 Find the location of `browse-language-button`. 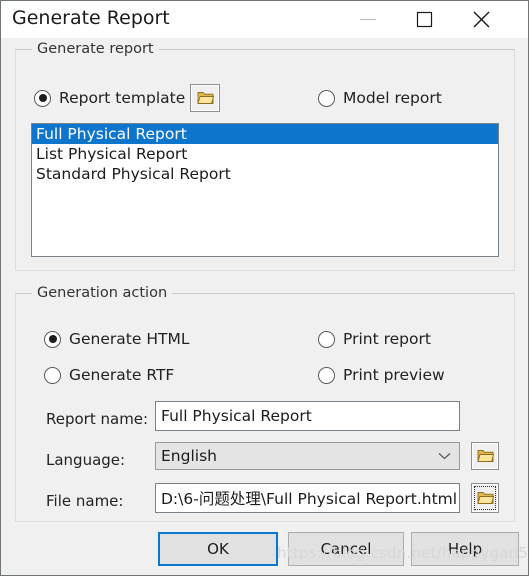

browse-language-button is located at coordinates (485, 456).